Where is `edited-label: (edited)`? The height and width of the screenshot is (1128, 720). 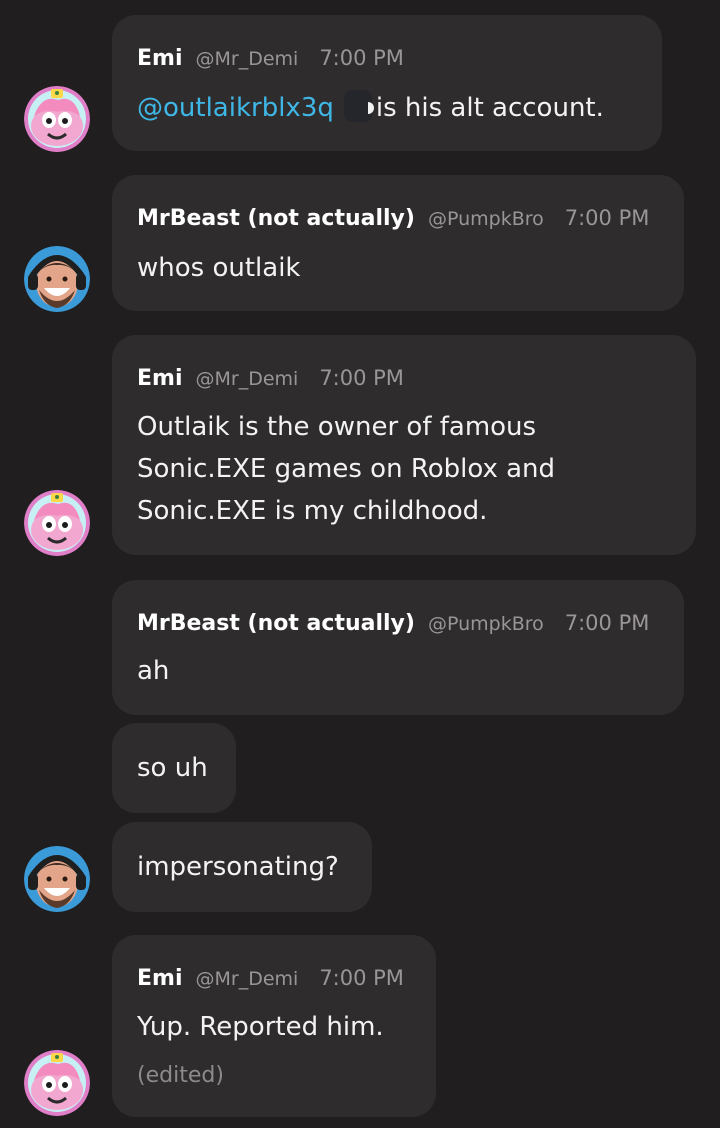 edited-label: (edited) is located at coordinates (180, 1075).